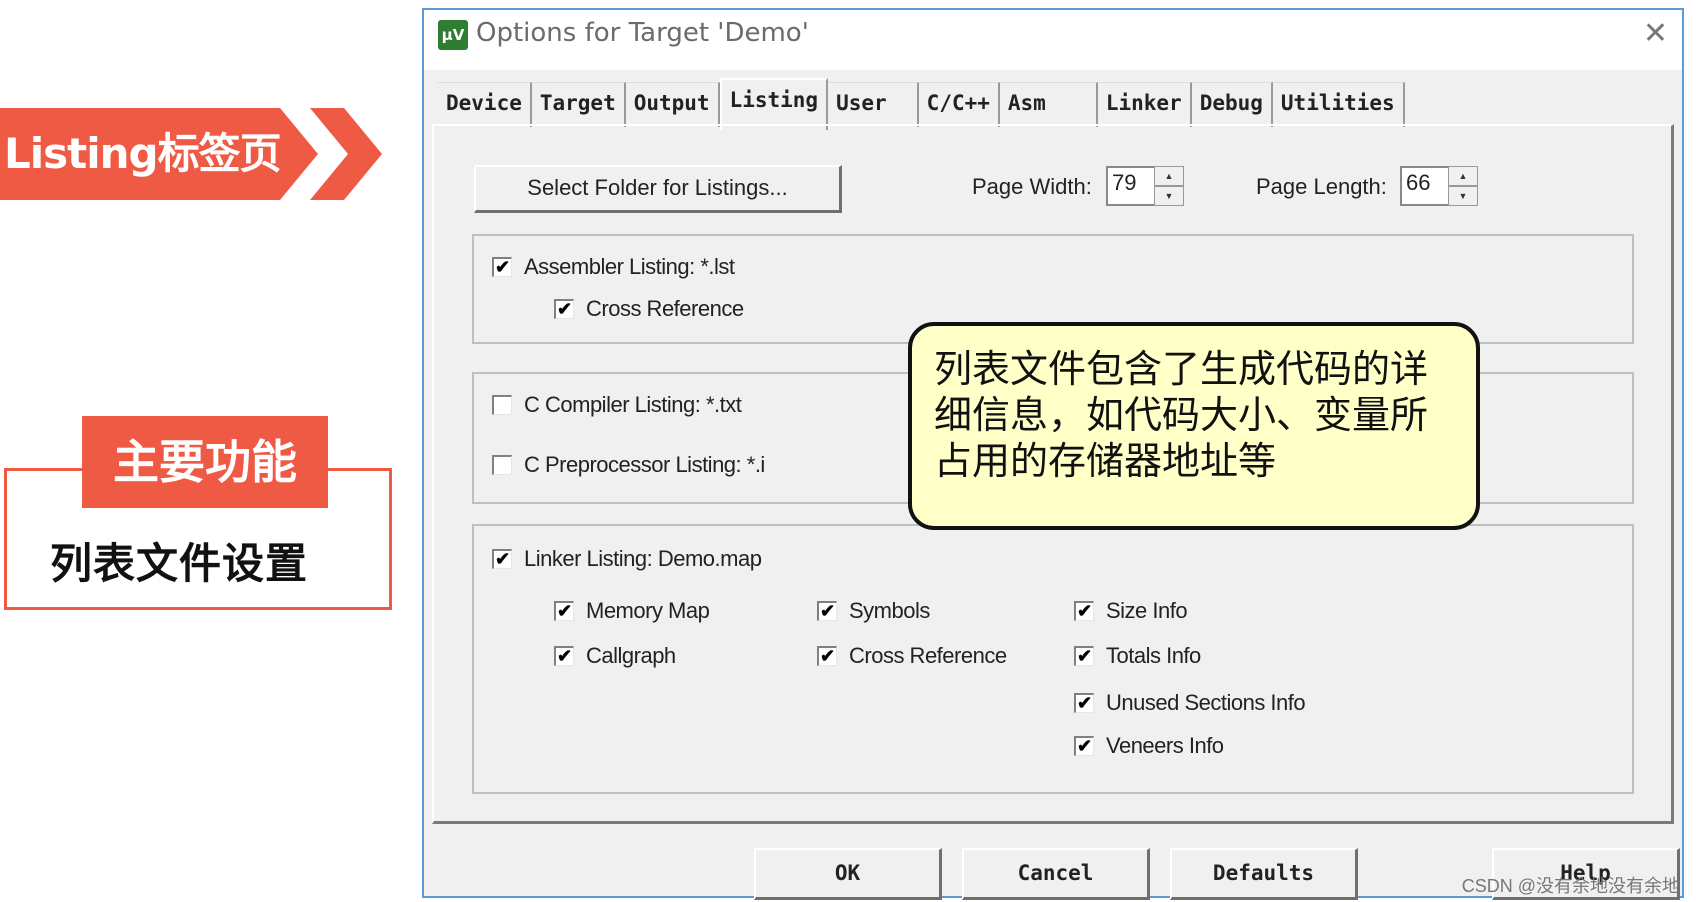  I want to click on assembler-listing-checkbox: ✔ Assembler Listing: *.lst, so click(613, 267).